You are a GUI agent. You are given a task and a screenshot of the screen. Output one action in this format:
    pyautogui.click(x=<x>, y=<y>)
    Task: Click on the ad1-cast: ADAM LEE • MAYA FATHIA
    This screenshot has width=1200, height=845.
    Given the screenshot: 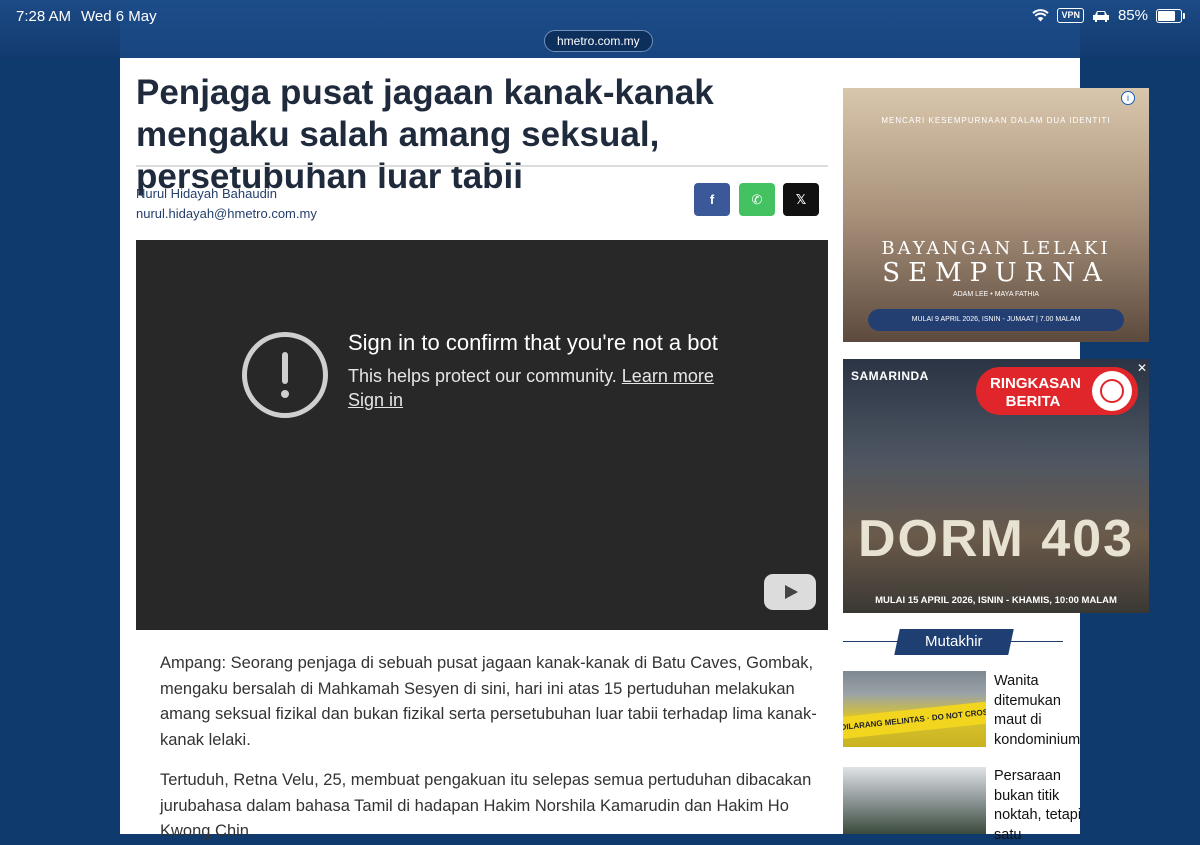 What is the action you would take?
    pyautogui.click(x=996, y=294)
    